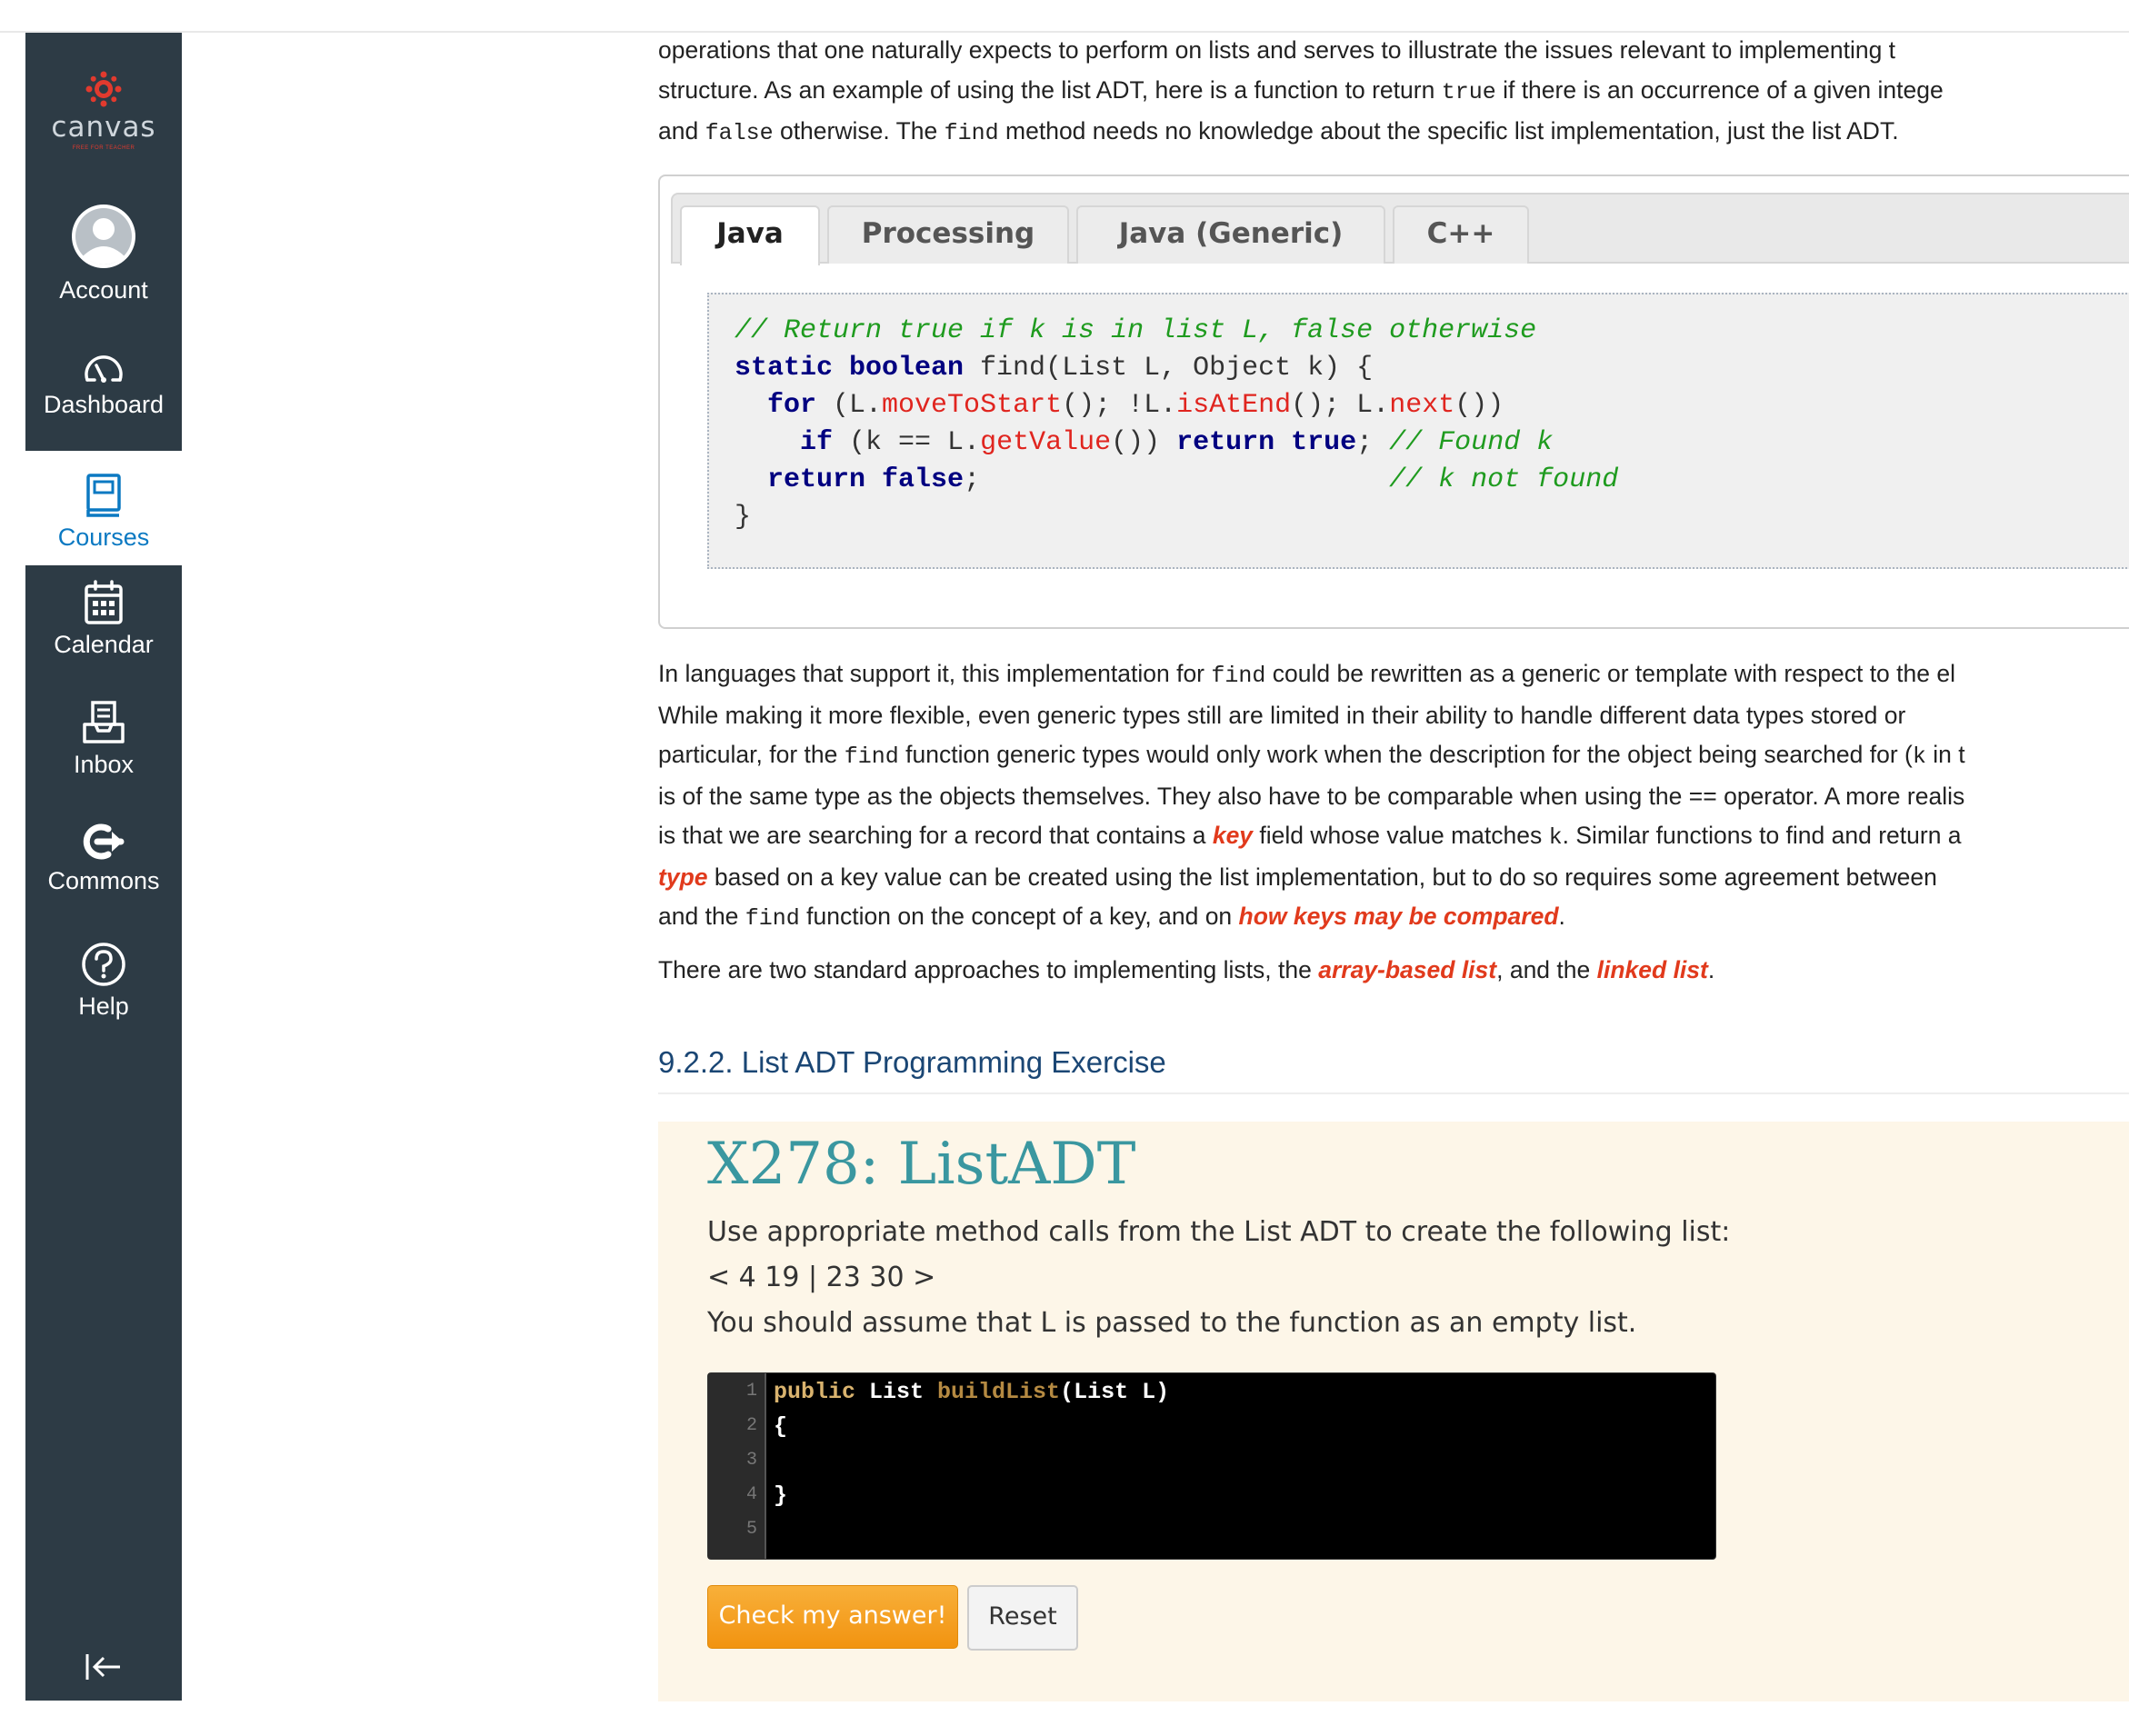  Describe the element at coordinates (104, 404) in the screenshot. I see `nav-label-dashboard: Dashboard` at that location.